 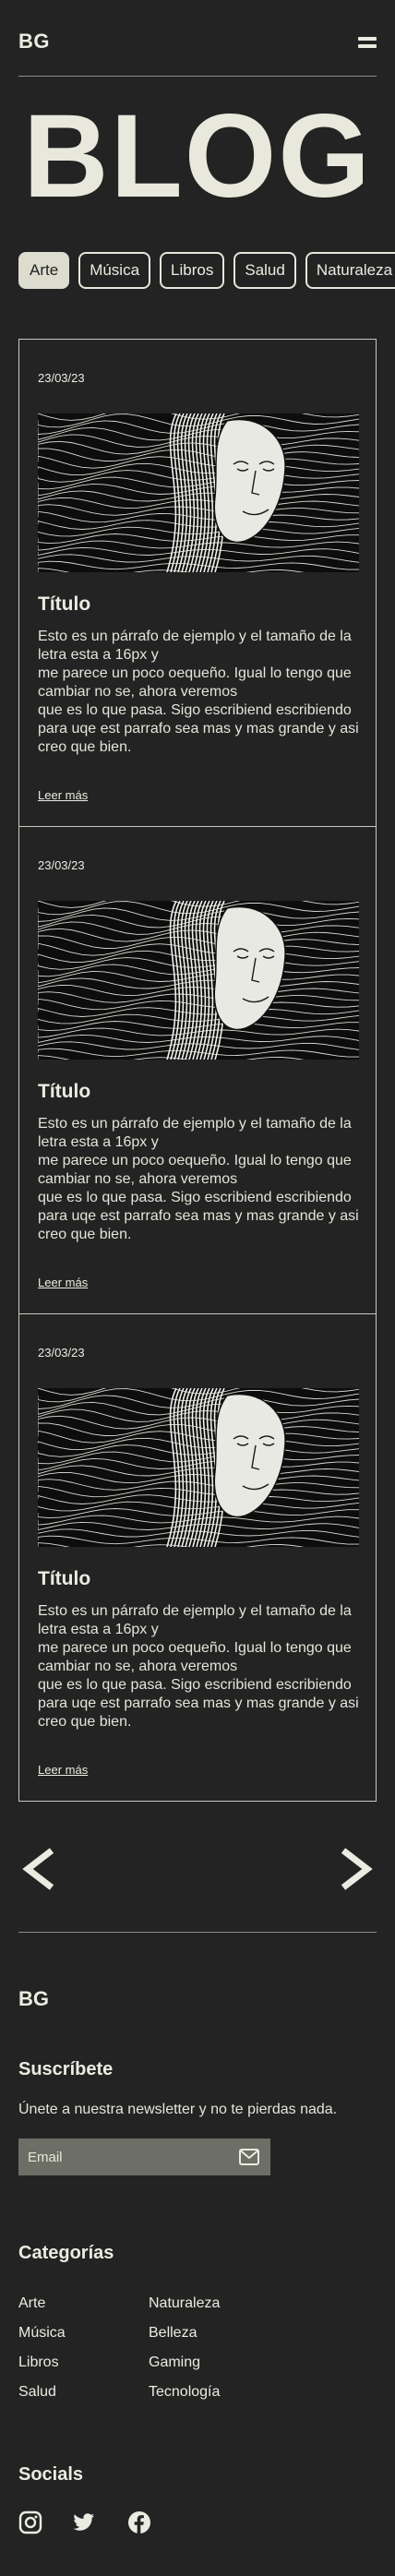 What do you see at coordinates (42, 2393) in the screenshot?
I see `footer-category-link: Salud` at bounding box center [42, 2393].